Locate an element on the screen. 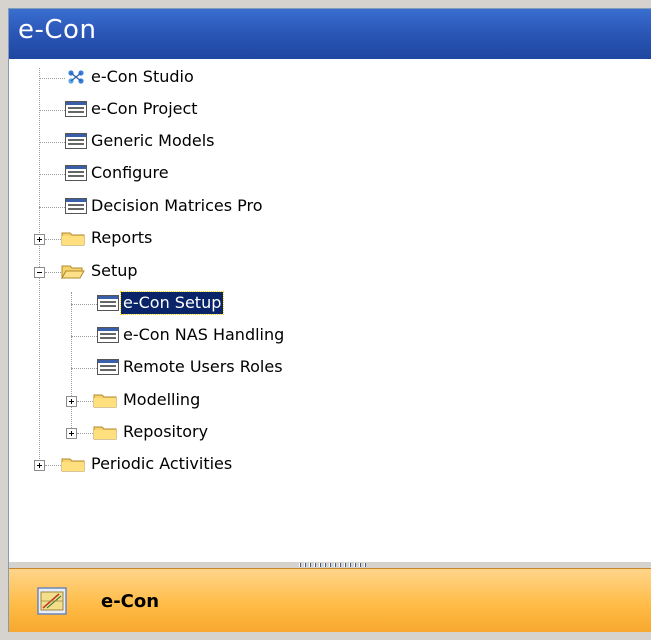 Image resolution: width=651 pixels, height=640 pixels. tree-item-econ-project: e-Con Project is located at coordinates (209, 111).